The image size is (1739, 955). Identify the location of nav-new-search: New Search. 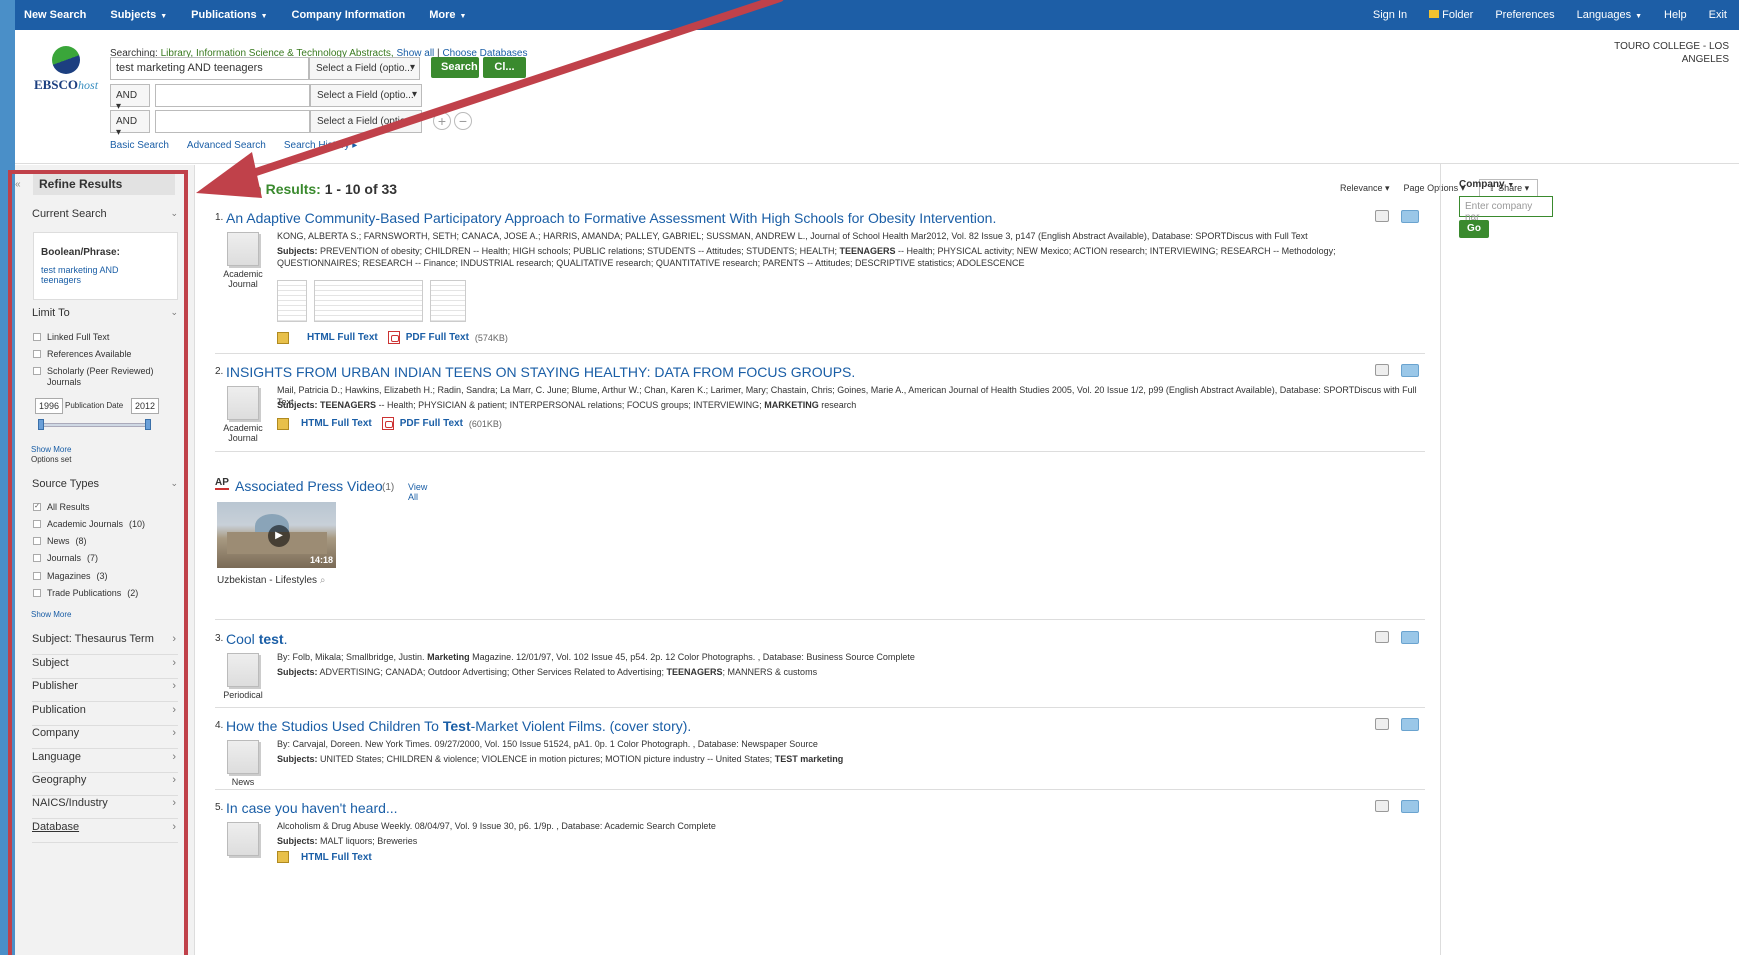
(55, 15).